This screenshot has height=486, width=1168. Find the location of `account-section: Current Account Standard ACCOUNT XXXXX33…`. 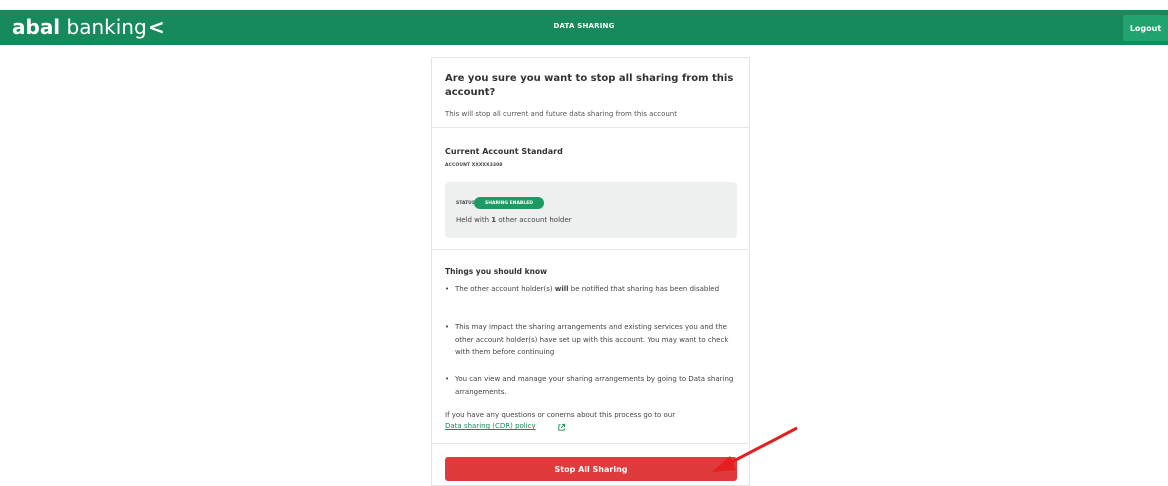

account-section: Current Account Standard ACCOUNT XXXXX33… is located at coordinates (590, 193).